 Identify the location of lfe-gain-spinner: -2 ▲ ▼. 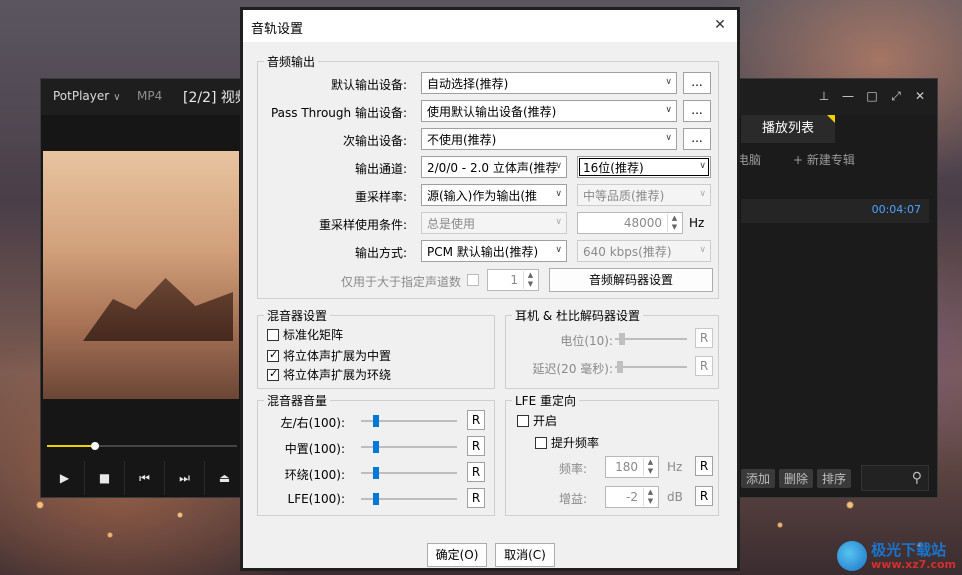
(632, 497).